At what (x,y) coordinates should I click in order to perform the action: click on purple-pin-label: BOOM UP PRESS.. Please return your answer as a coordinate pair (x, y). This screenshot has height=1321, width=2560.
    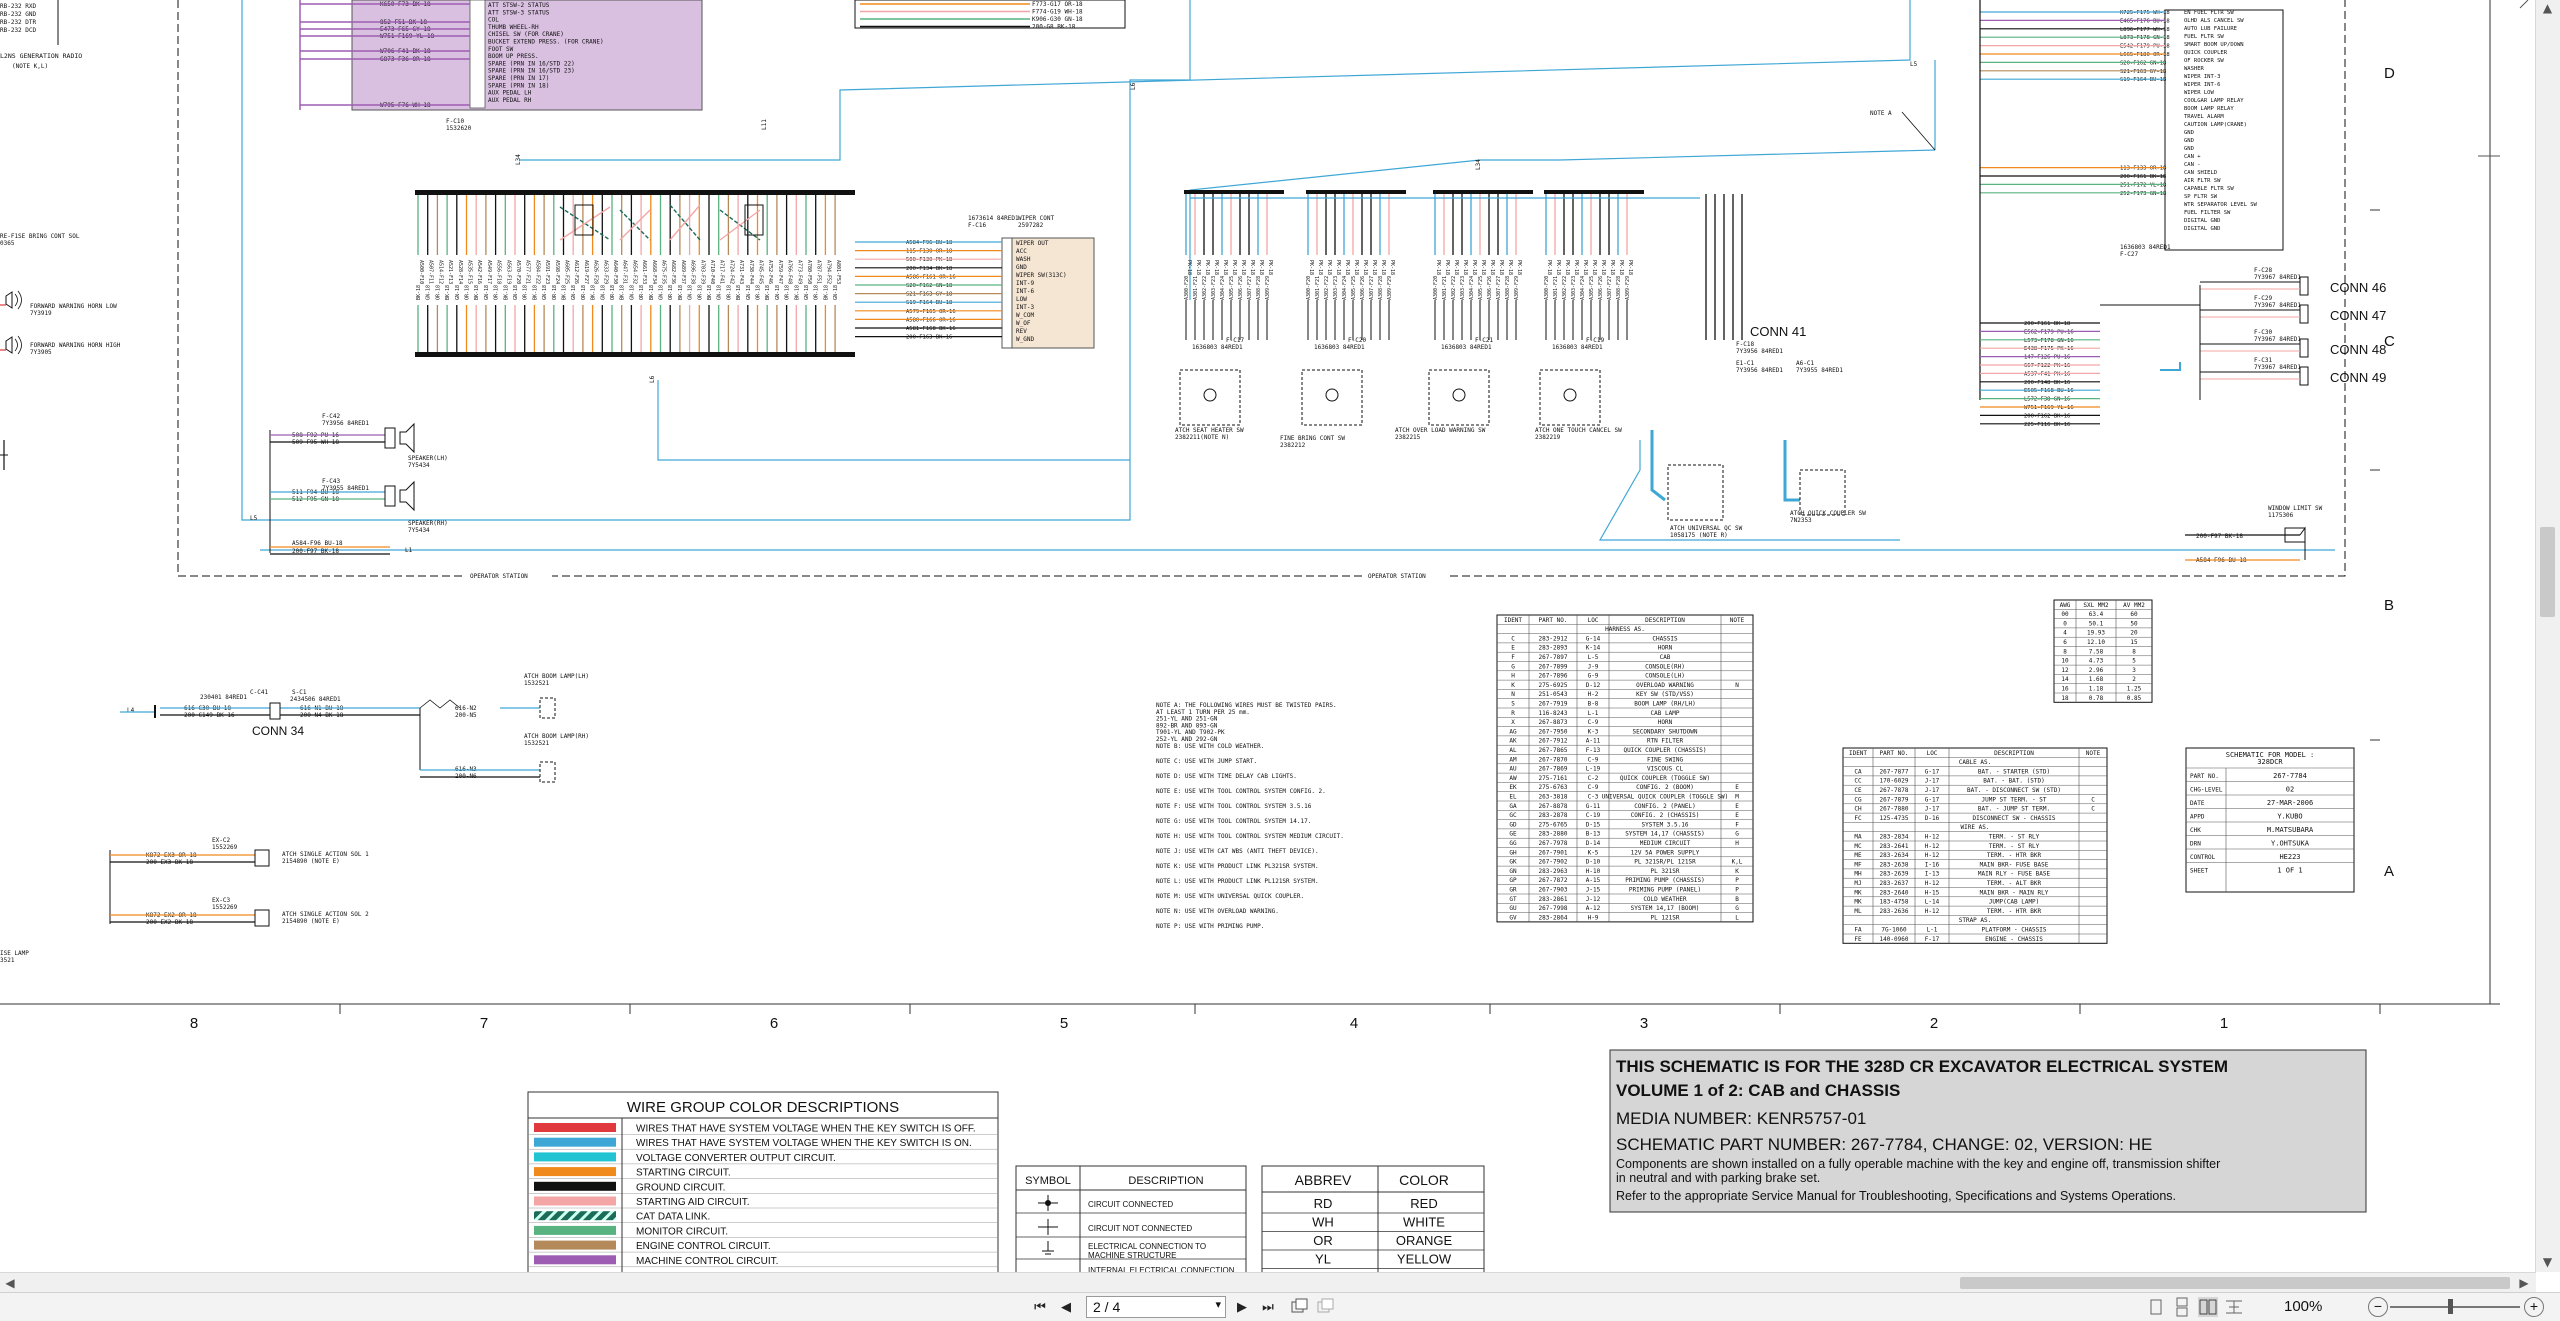
    Looking at the image, I should click on (513, 56).